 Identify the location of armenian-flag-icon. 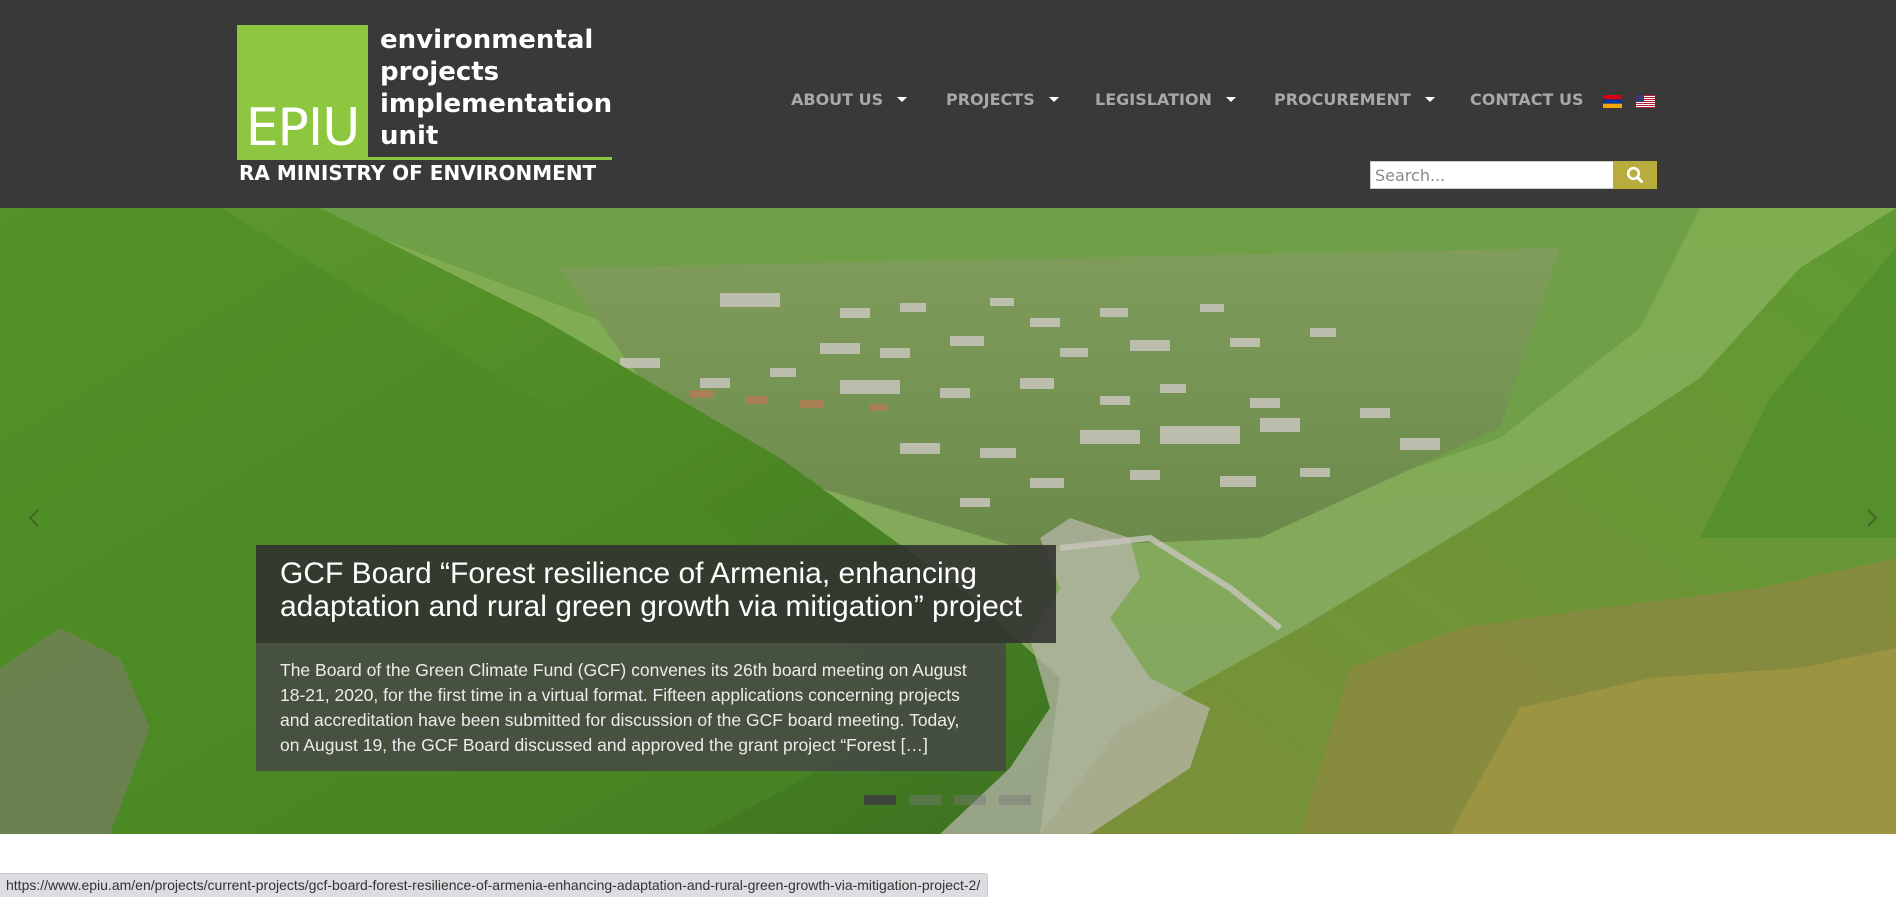
(1612, 101).